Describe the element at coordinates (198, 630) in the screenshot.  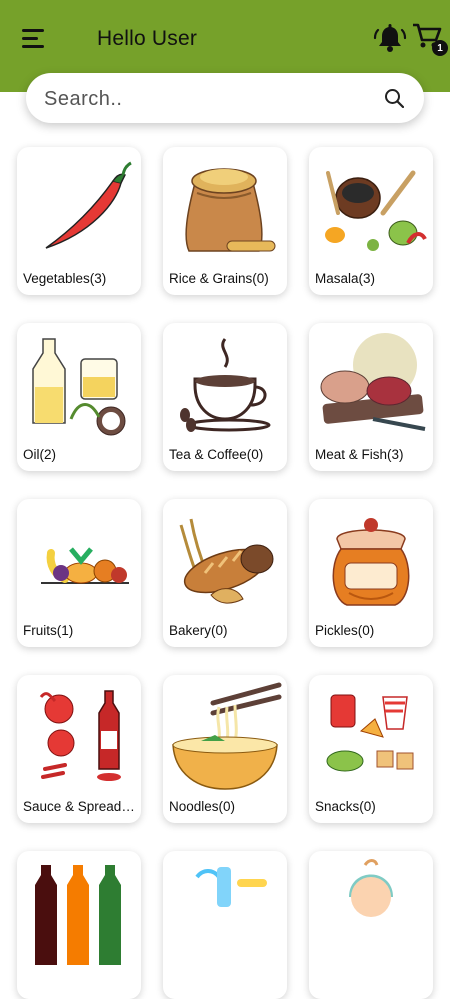
I see `category-label: Bakery(0)` at that location.